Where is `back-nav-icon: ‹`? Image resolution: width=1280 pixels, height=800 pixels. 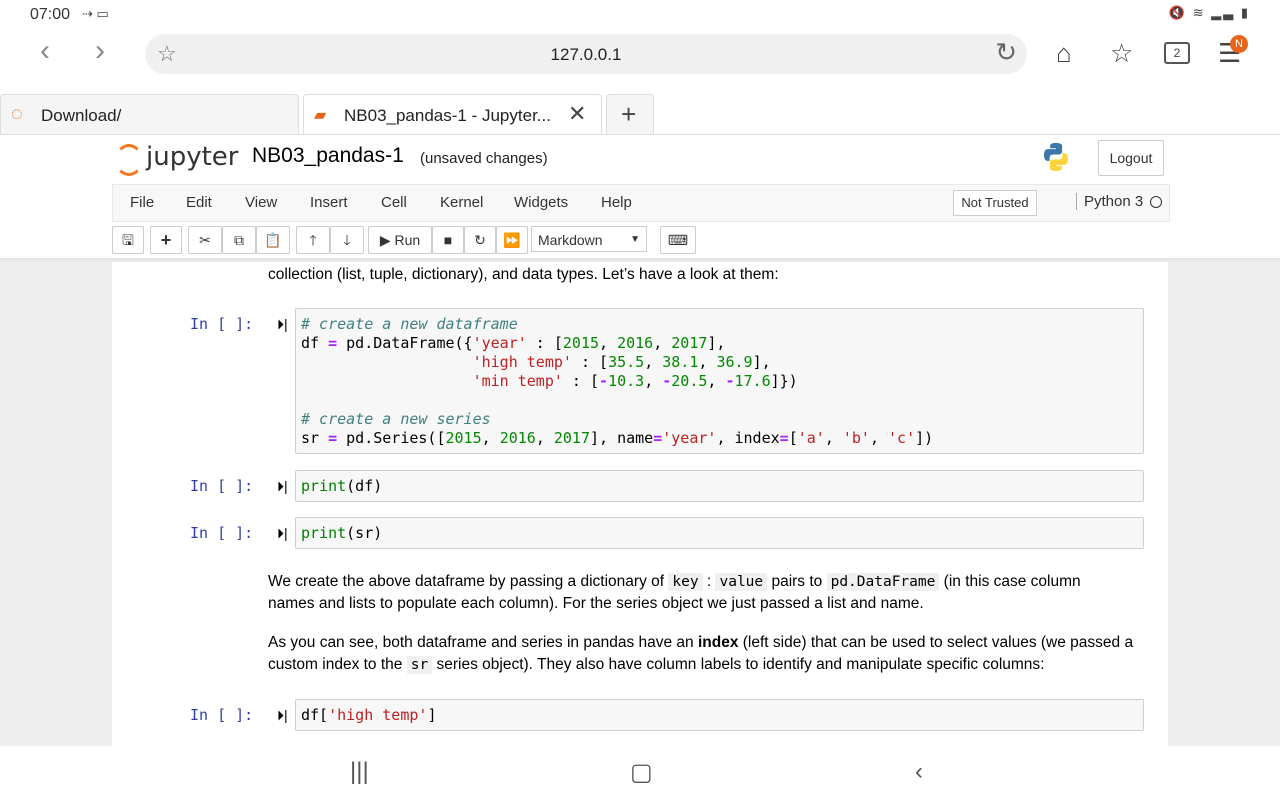
back-nav-icon: ‹ is located at coordinates (919, 772).